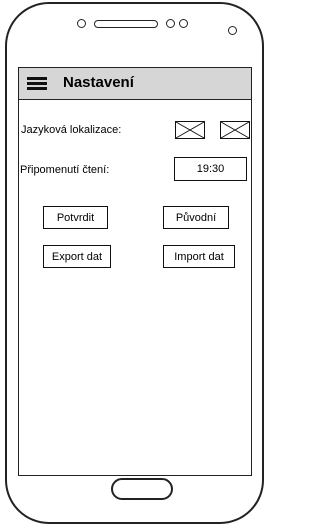 The width and height of the screenshot is (320, 529). Describe the element at coordinates (77, 256) in the screenshot. I see `export-data-button: Export dat` at that location.